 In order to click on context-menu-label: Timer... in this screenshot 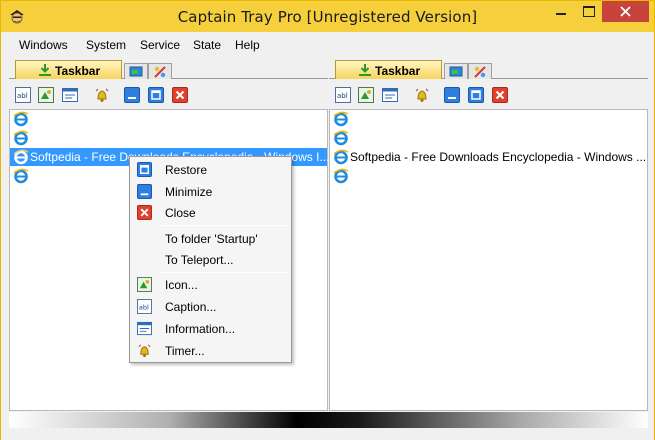, I will do `click(185, 351)`.